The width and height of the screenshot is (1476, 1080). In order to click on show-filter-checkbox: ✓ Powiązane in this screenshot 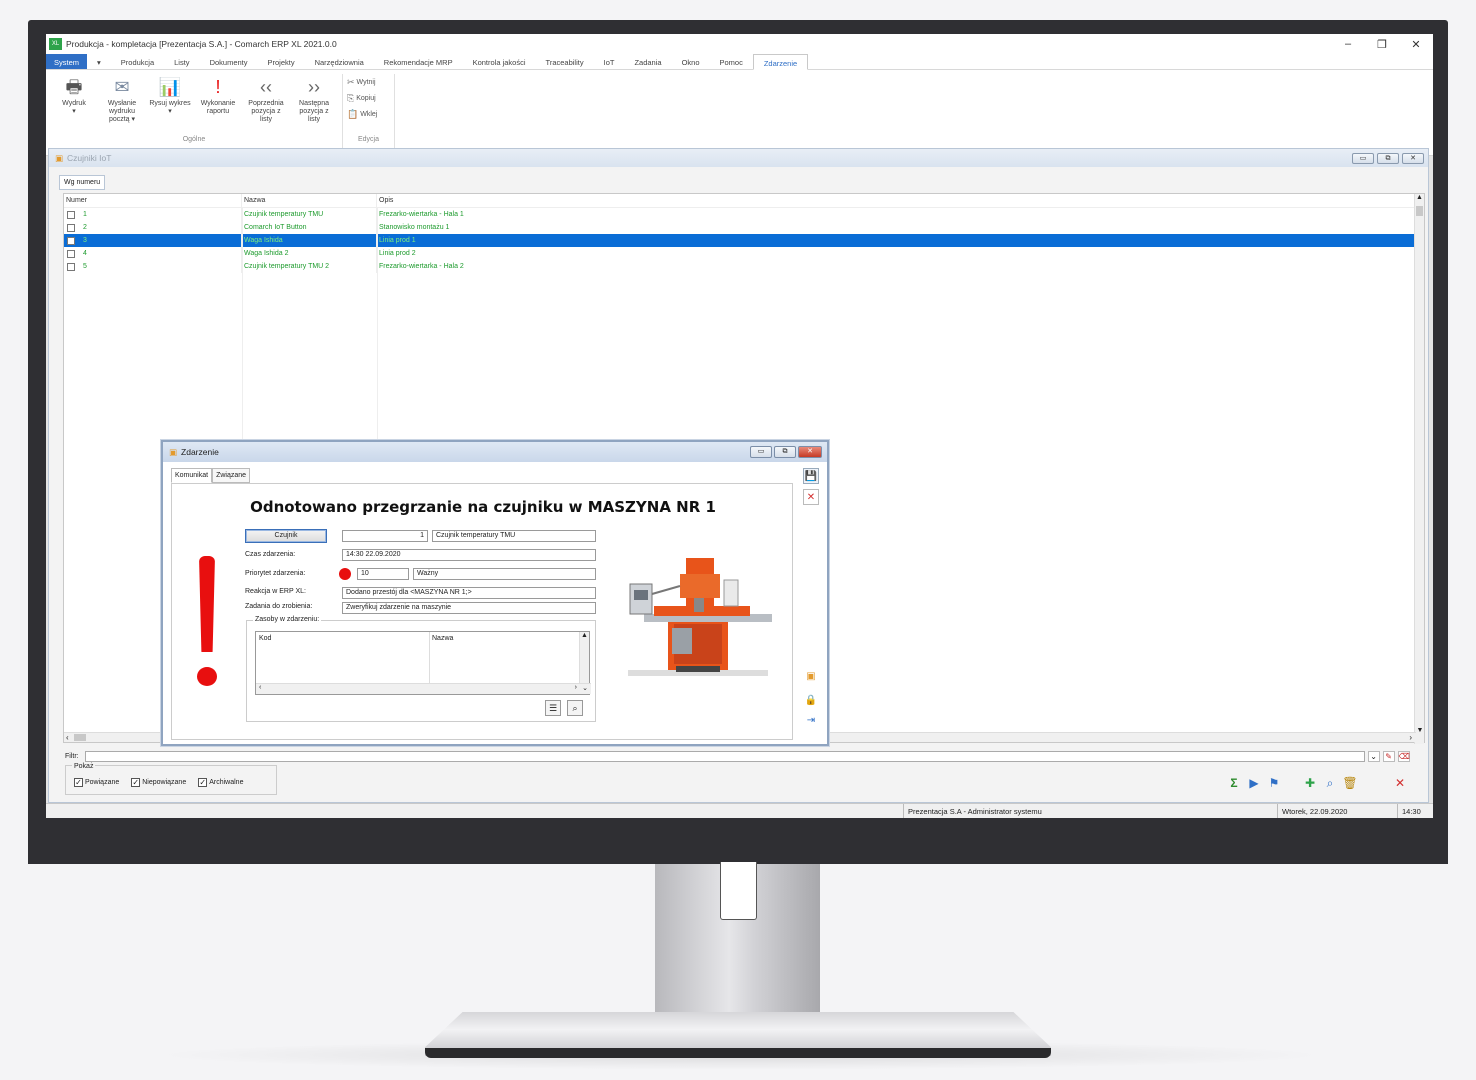, I will do `click(96, 782)`.